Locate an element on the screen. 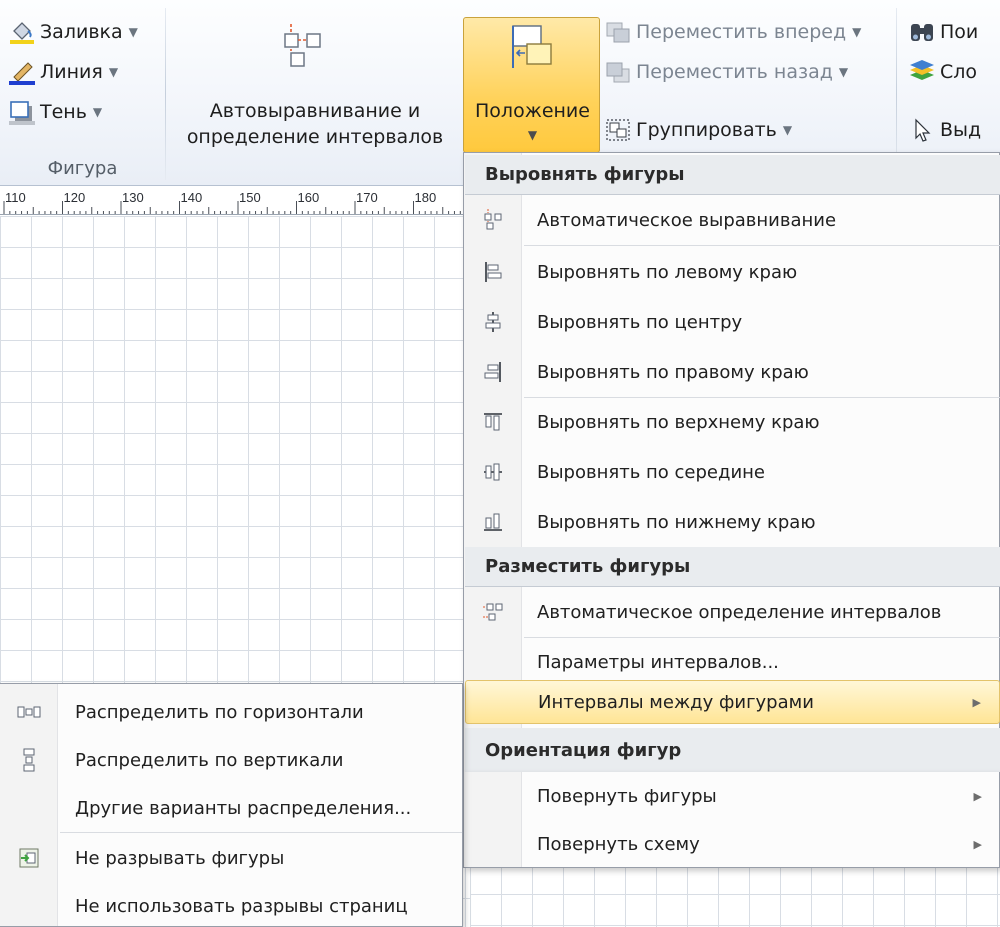  menu-item-auto-space: Автоматическое определение интервалов is located at coordinates (732, 612).